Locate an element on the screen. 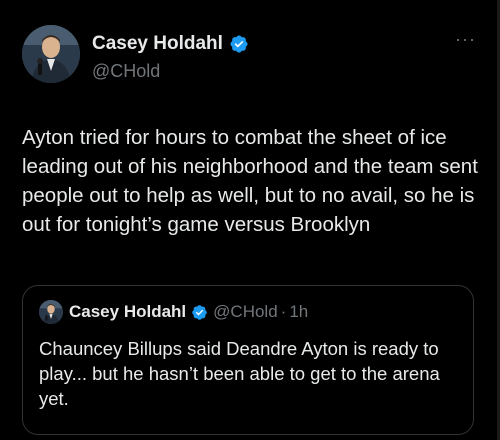 Image resolution: width=500 pixels, height=440 pixels. quoted-tweet-header: Casey Holdahl @CHold · 1h is located at coordinates (173, 312).